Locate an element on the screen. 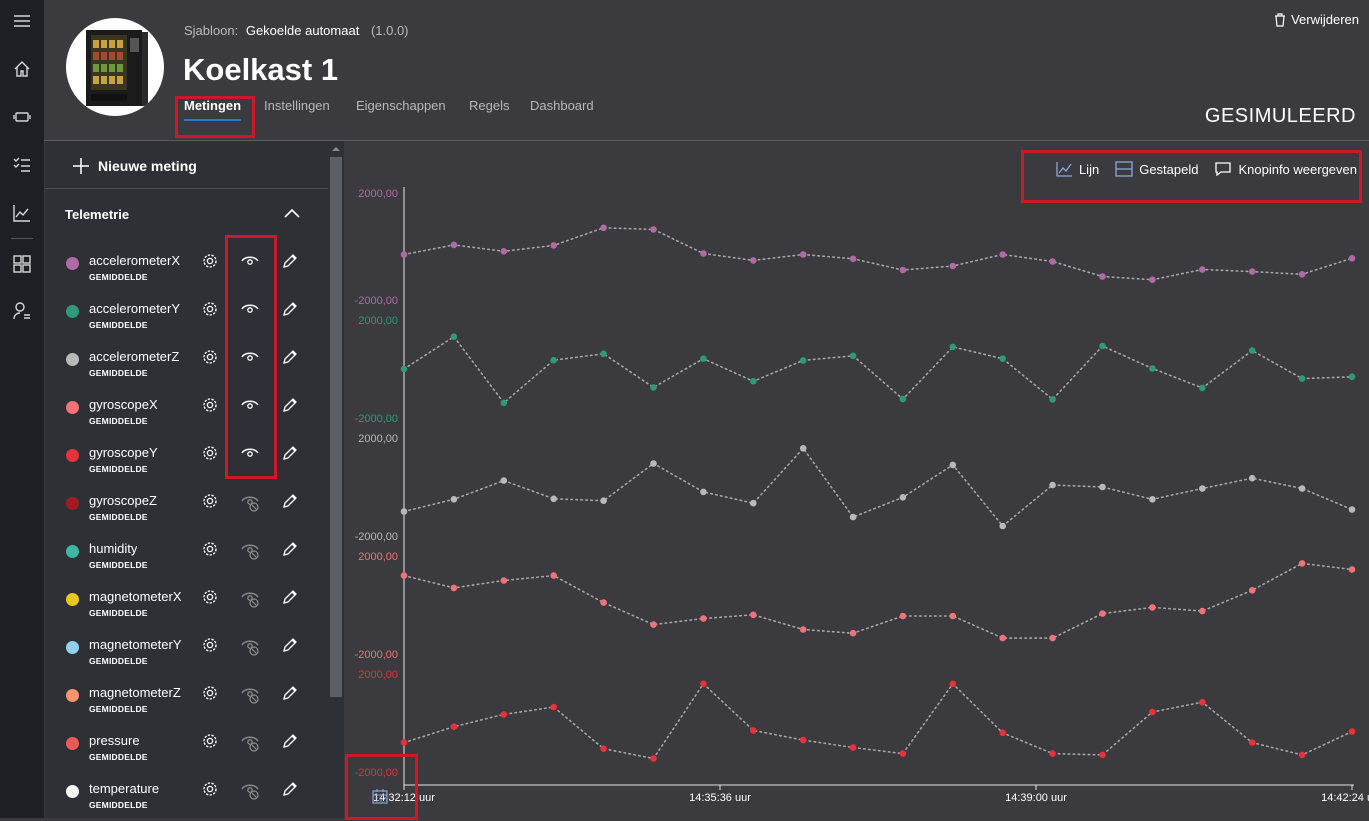 Image resolution: width=1369 pixels, height=821 pixels. highlight-toolbar-box is located at coordinates (1191, 176).